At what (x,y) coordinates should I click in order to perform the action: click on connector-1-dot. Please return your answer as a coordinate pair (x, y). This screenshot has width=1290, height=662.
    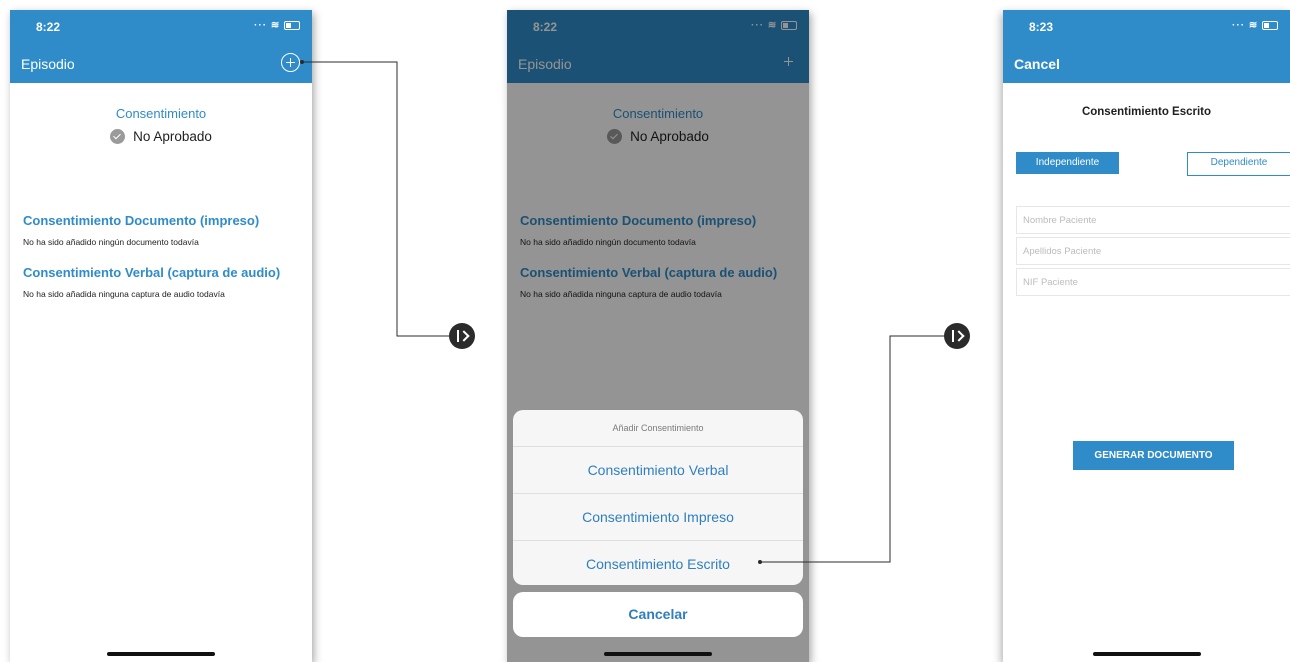
    Looking at the image, I should click on (302, 62).